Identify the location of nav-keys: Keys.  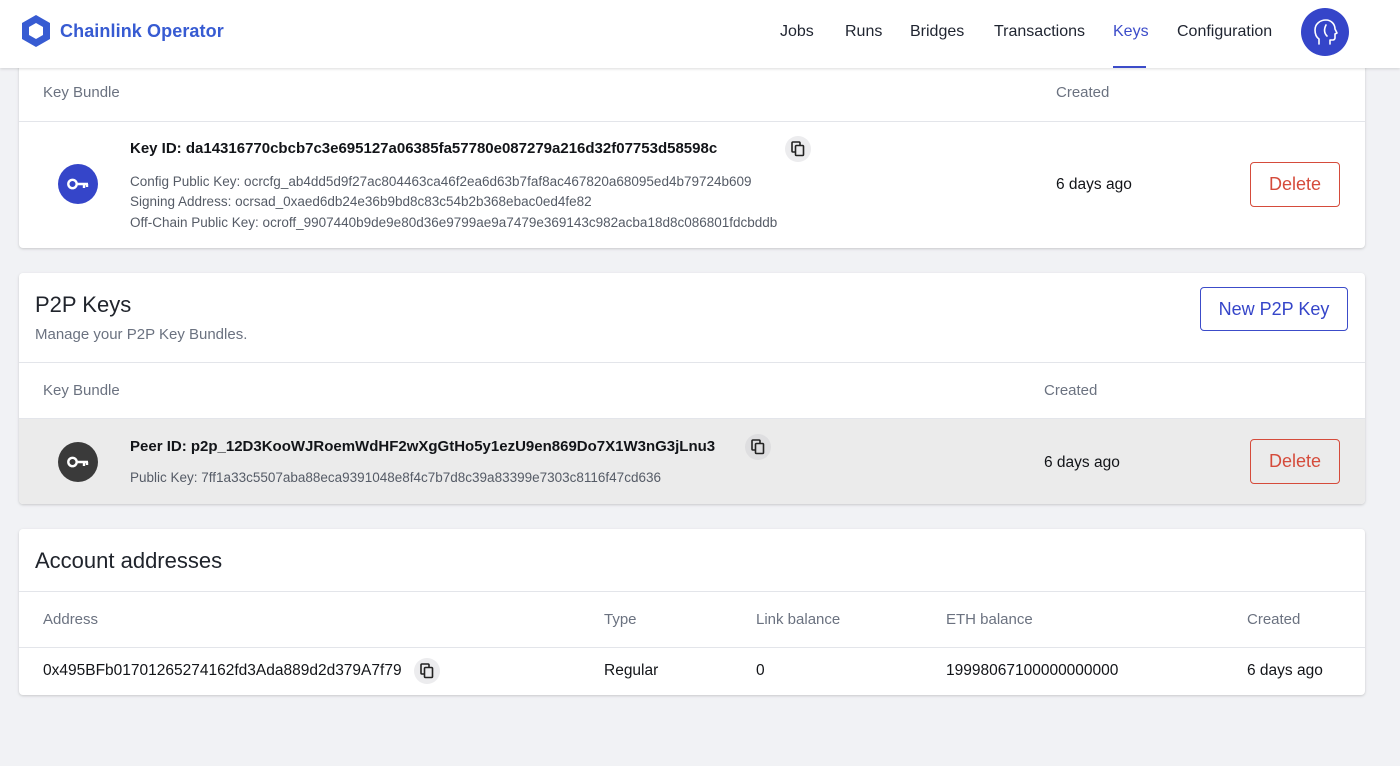
(1131, 32).